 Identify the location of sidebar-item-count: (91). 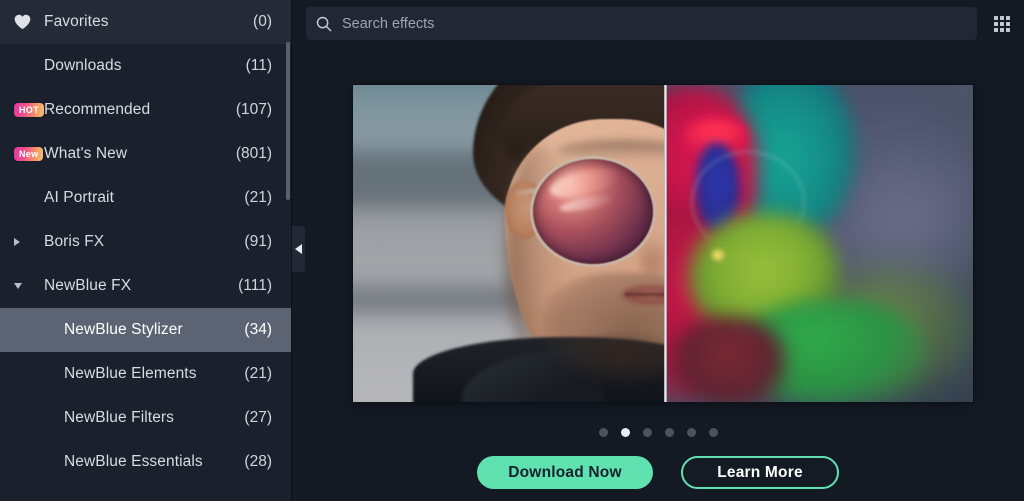
(258, 241).